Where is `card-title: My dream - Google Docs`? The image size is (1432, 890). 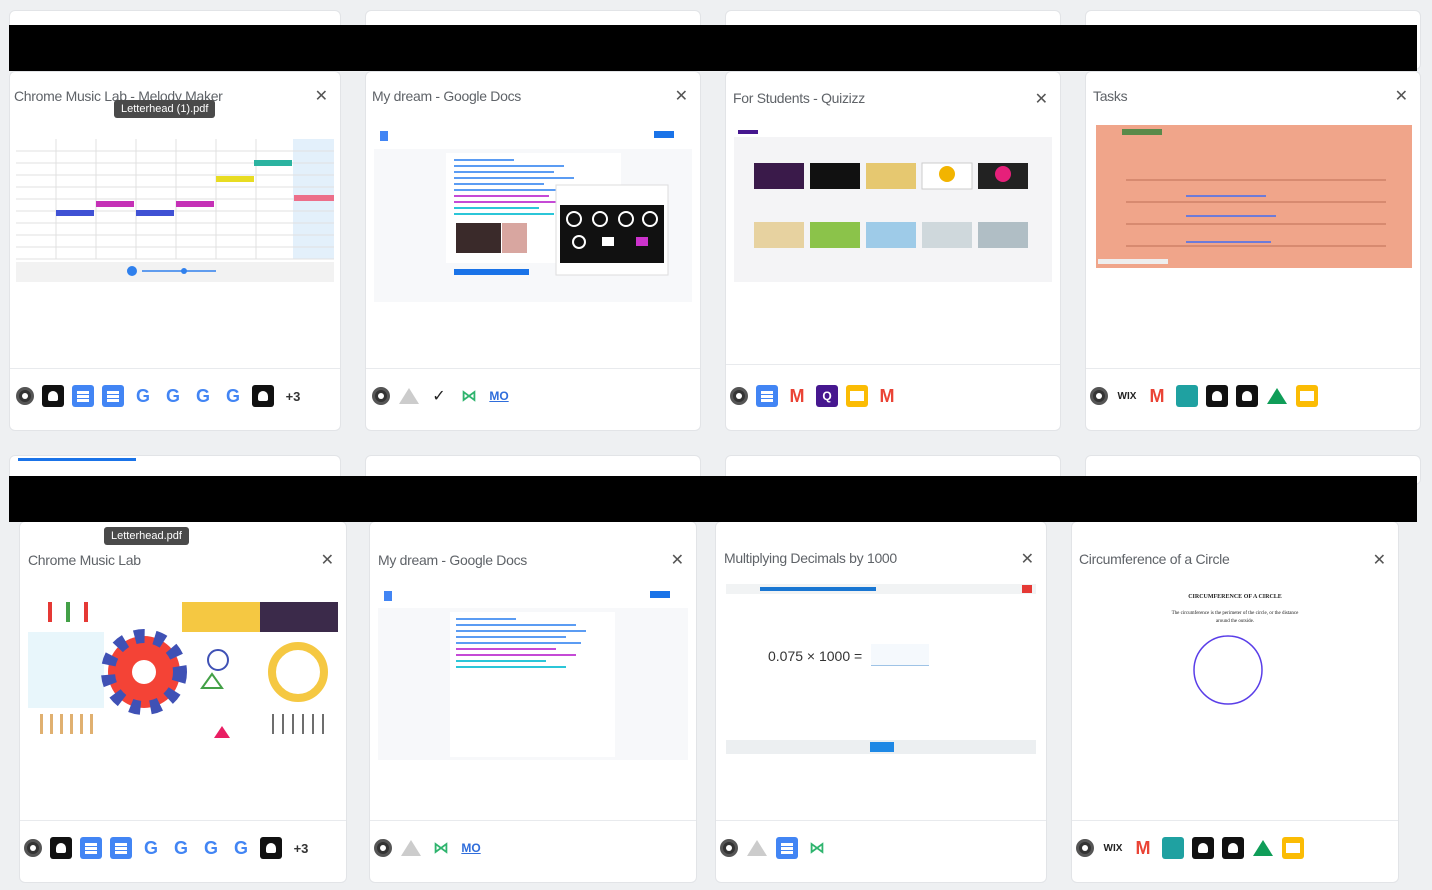 card-title: My dream - Google Docs is located at coordinates (447, 96).